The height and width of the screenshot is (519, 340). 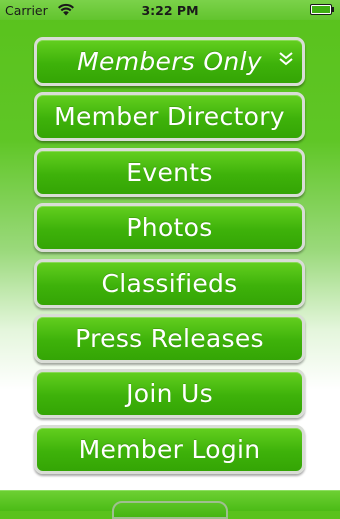 I want to click on bottom-bar, so click(x=170, y=504).